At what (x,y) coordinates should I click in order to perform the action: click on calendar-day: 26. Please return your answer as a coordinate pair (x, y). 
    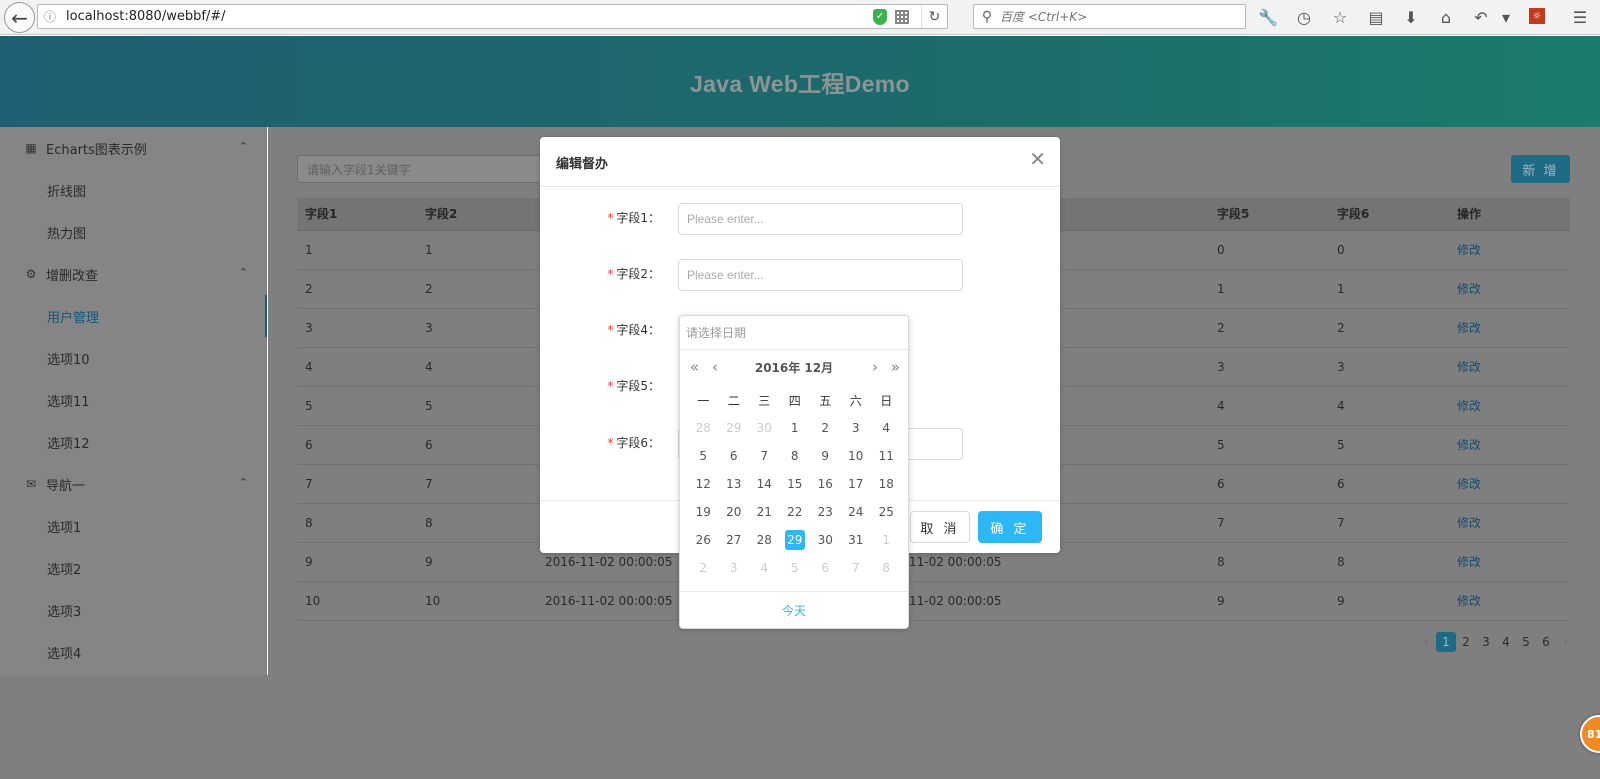
    Looking at the image, I should click on (703, 540).